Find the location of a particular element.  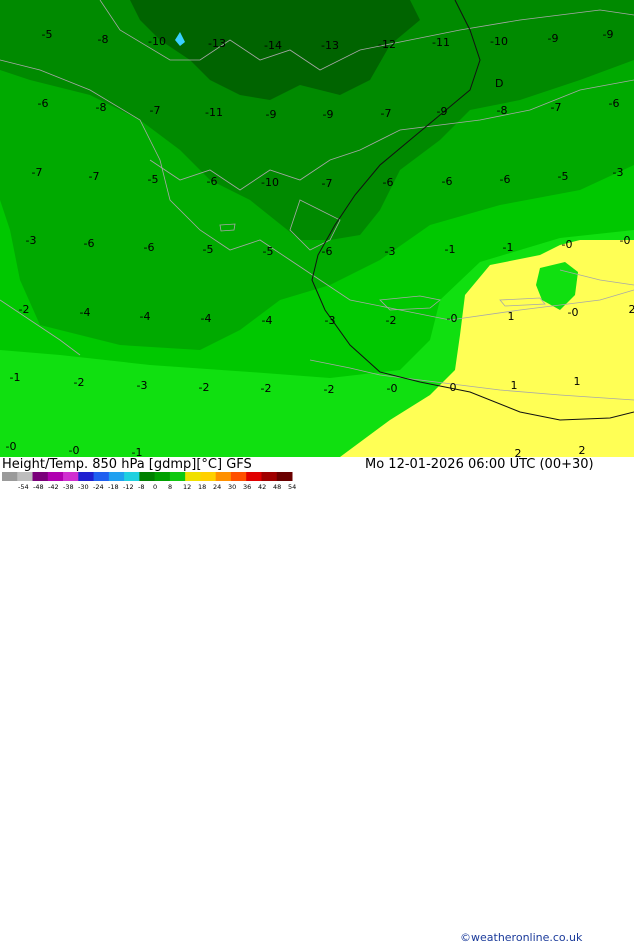

colorbar is located at coordinates (150, 477).